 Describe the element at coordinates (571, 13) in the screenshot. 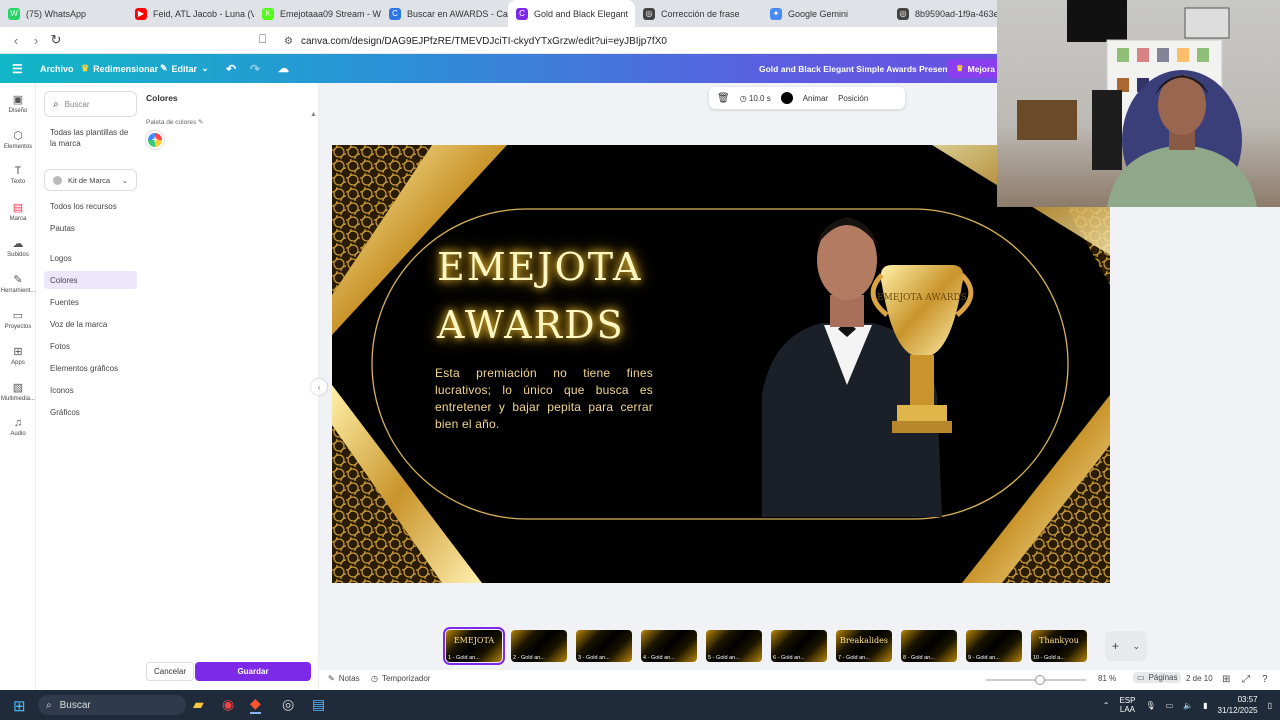

I see `browser-tab: CGold and Black Elegant×` at that location.